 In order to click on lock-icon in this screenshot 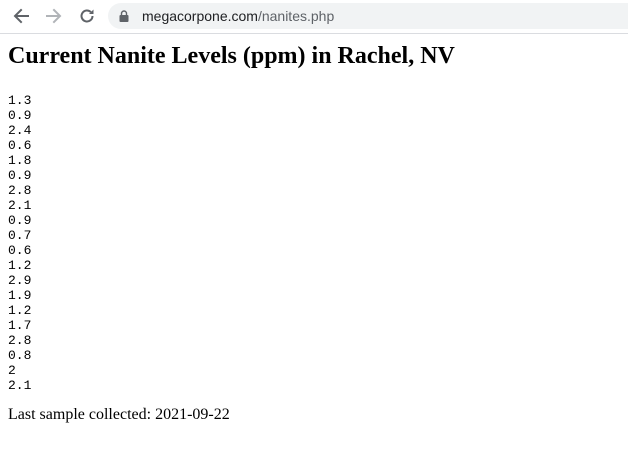, I will do `click(124, 16)`.